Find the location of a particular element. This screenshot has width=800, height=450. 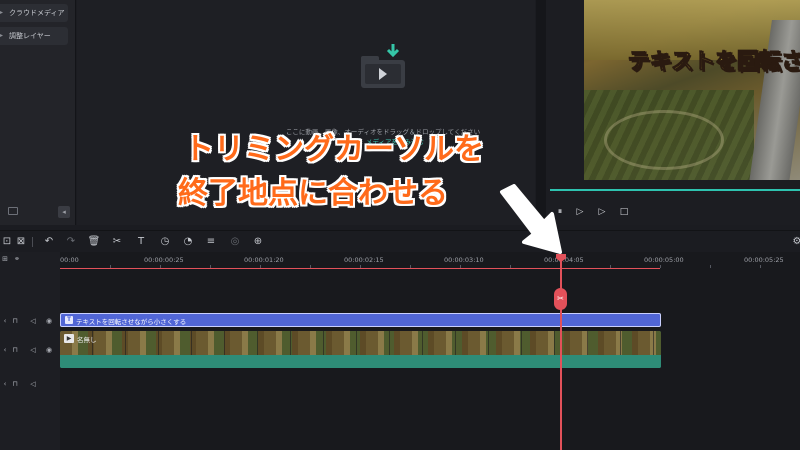

video-clip-icon: ▶ is located at coordinates (69, 338).